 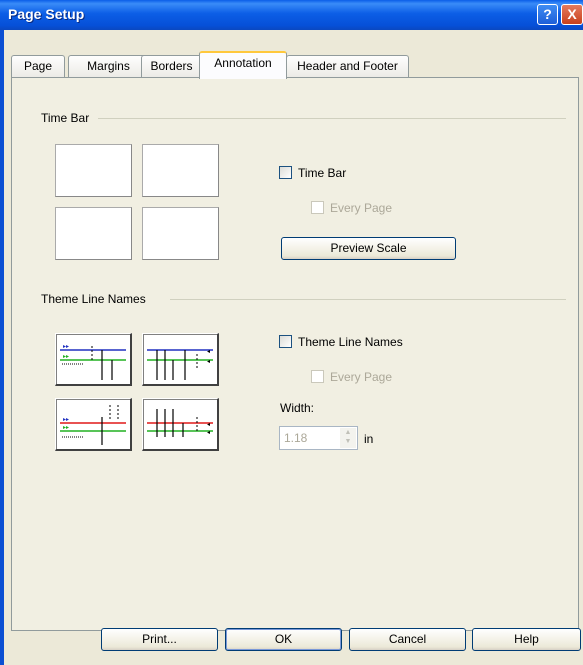 I want to click on theme-line-names-checkbox-label: Theme Line Names, so click(x=350, y=342).